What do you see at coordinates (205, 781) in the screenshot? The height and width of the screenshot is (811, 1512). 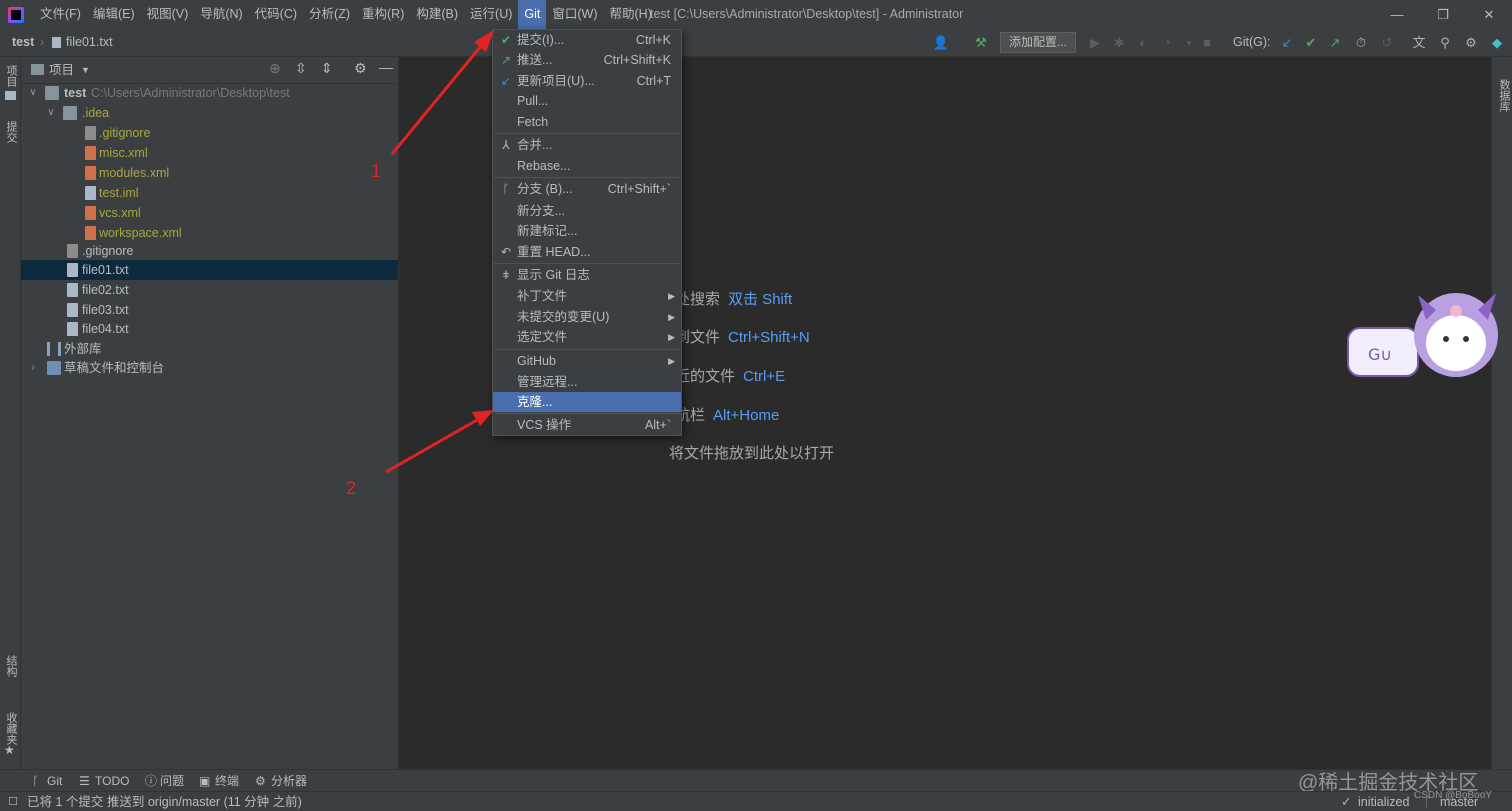 I see `terminal-icon: ▣` at bounding box center [205, 781].